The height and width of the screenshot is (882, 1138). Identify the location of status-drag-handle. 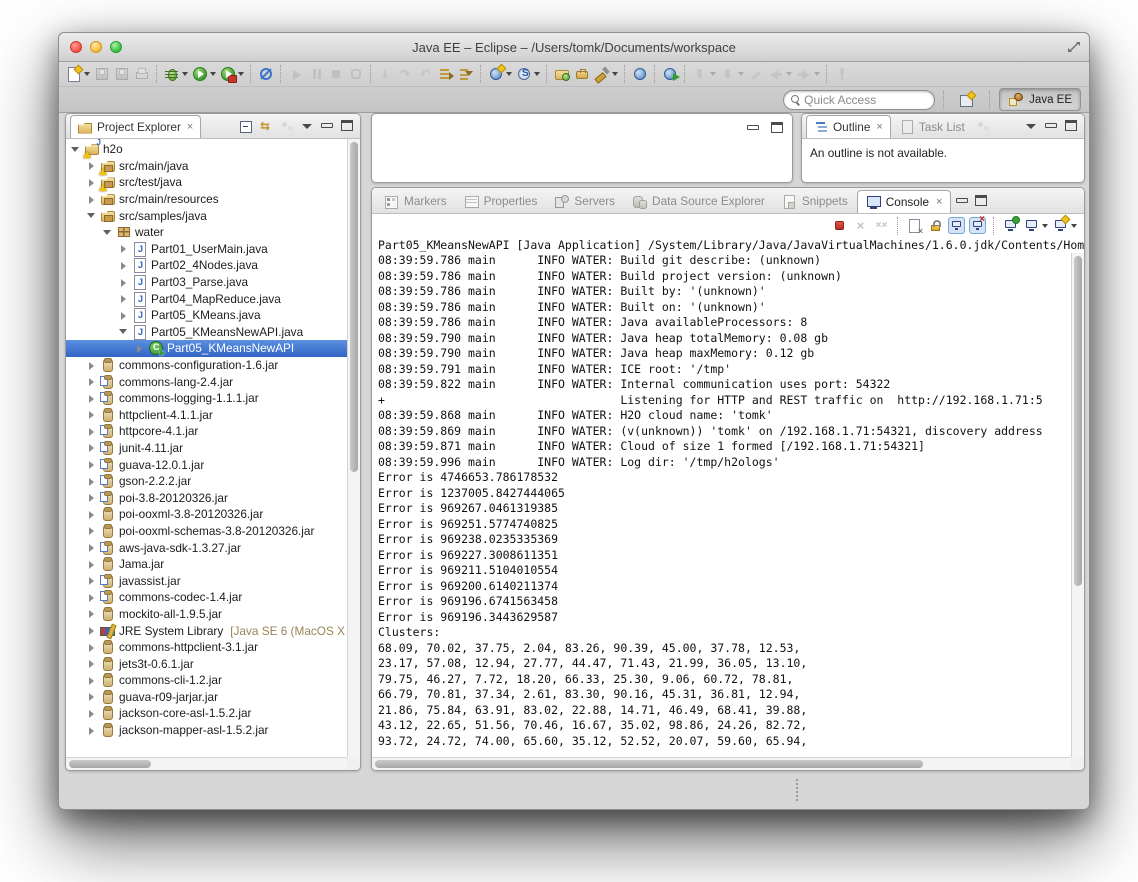
(797, 790).